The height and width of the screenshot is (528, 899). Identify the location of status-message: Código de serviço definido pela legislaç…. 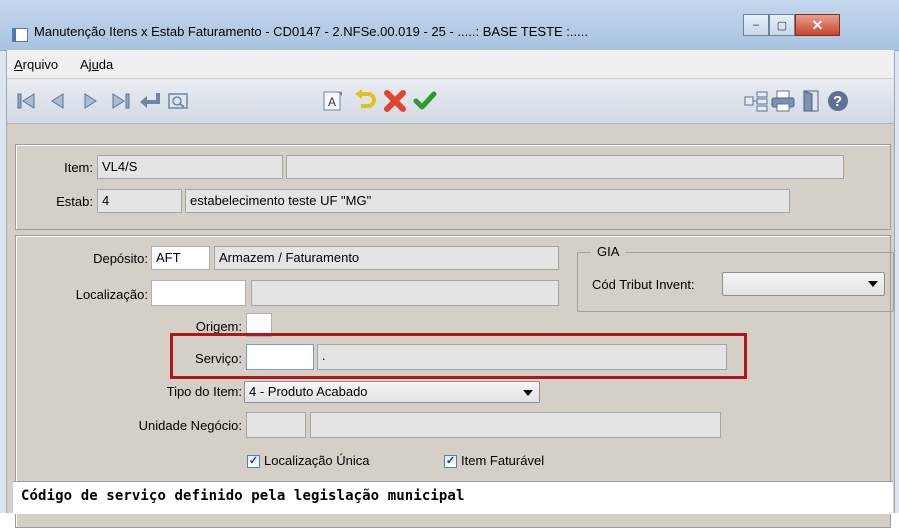
(243, 496).